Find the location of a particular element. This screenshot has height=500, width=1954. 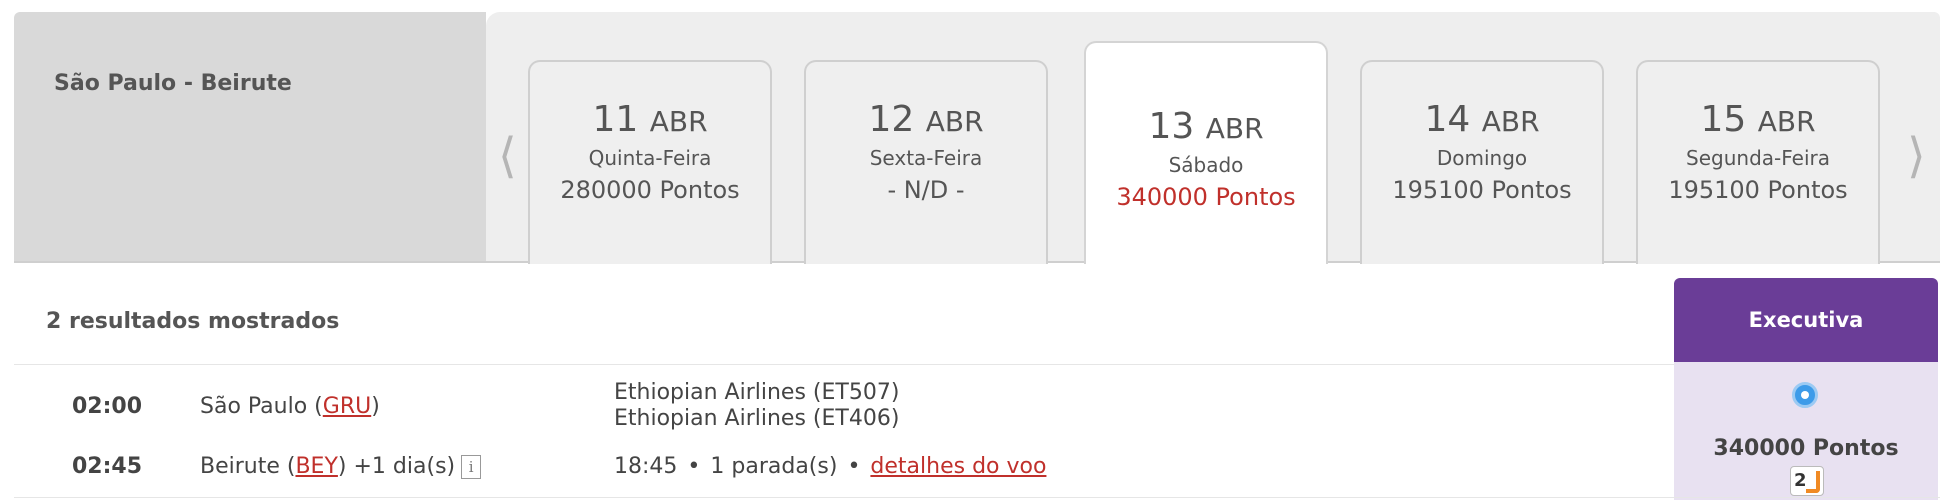

flight-meta: 18:45 • 1 parada(s) • detalhes do voo is located at coordinates (830, 466).